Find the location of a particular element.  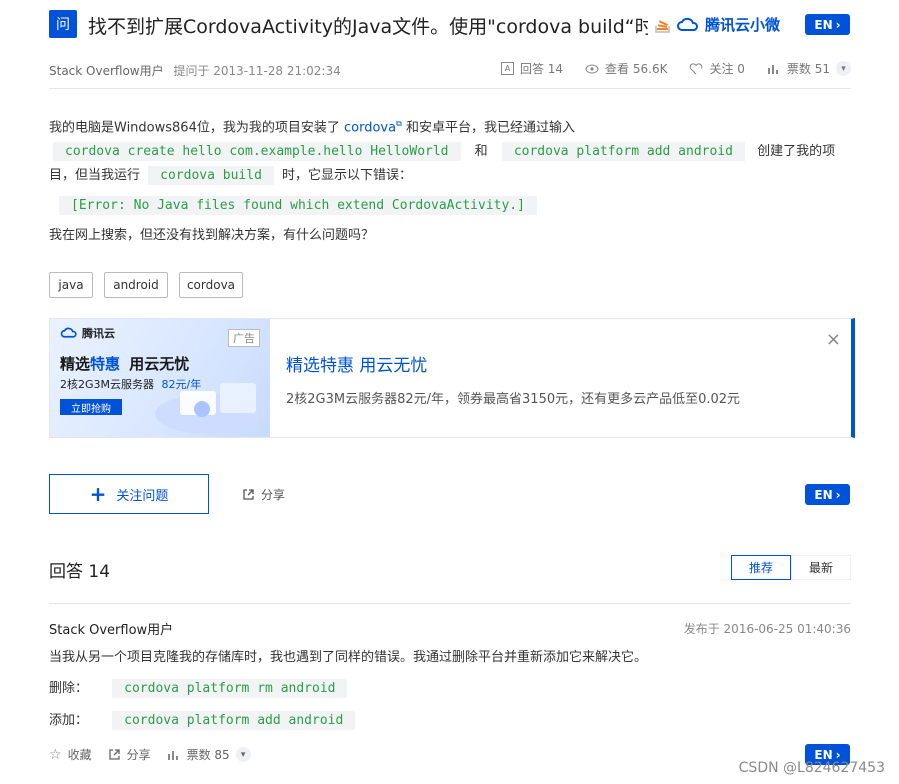

collect-button: ☆ 收藏 is located at coordinates (70, 754).